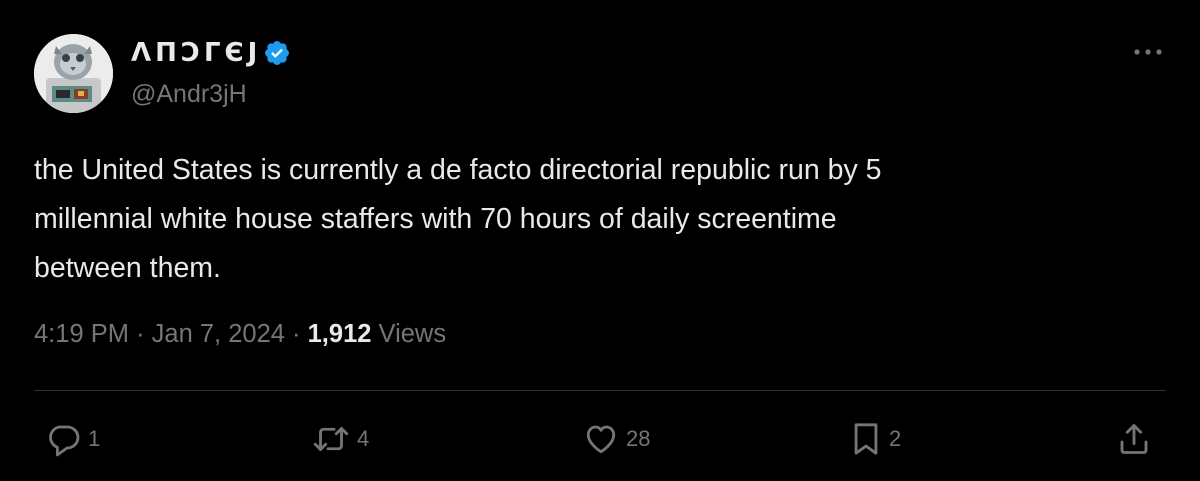  I want to click on tweet-text-line: between them., so click(127, 268).